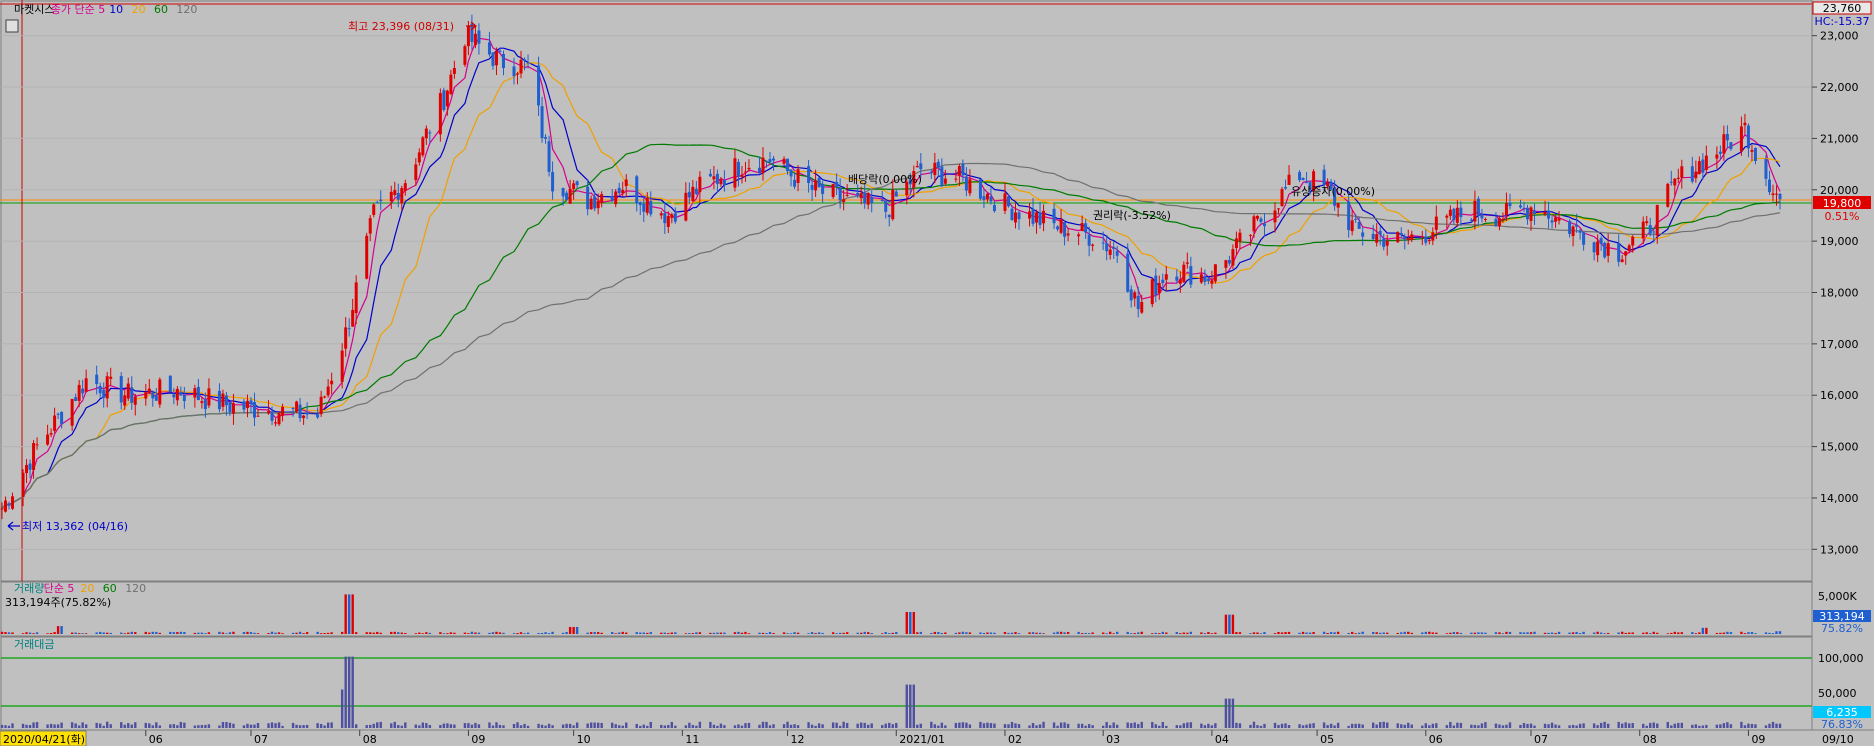 This screenshot has width=1874, height=746. What do you see at coordinates (135, 588) in the screenshot?
I see `legend-item-4: 120` at bounding box center [135, 588].